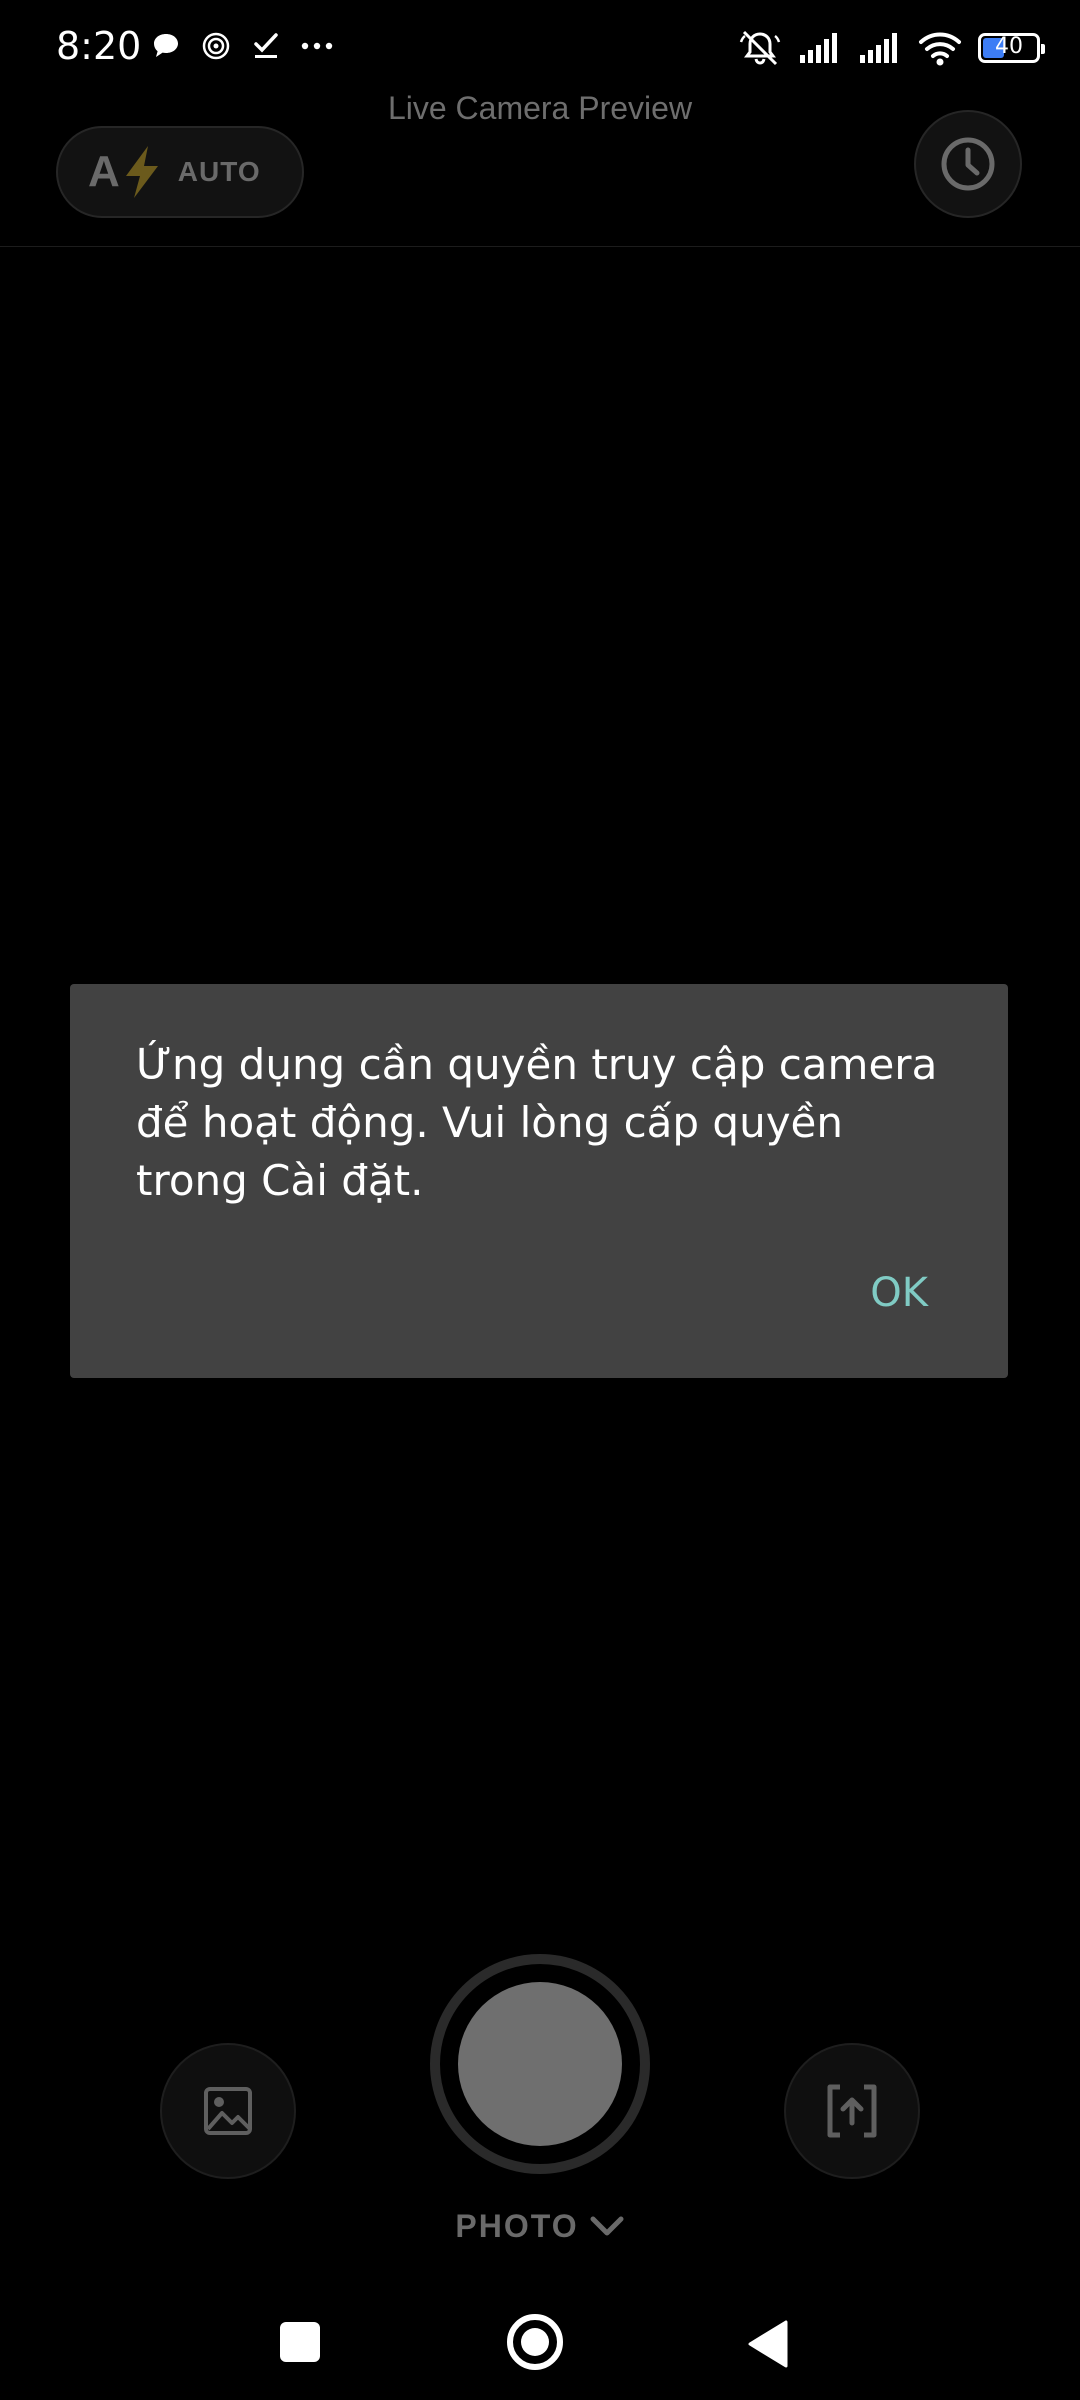 This screenshot has width=1080, height=2400. Describe the element at coordinates (768, 2344) in the screenshot. I see `back-icon` at that location.